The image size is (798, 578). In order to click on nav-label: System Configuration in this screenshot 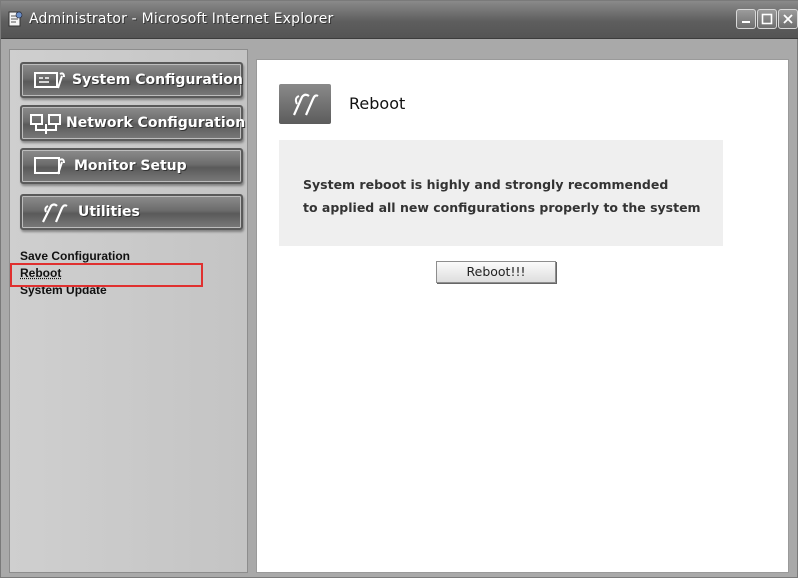, I will do `click(157, 80)`.